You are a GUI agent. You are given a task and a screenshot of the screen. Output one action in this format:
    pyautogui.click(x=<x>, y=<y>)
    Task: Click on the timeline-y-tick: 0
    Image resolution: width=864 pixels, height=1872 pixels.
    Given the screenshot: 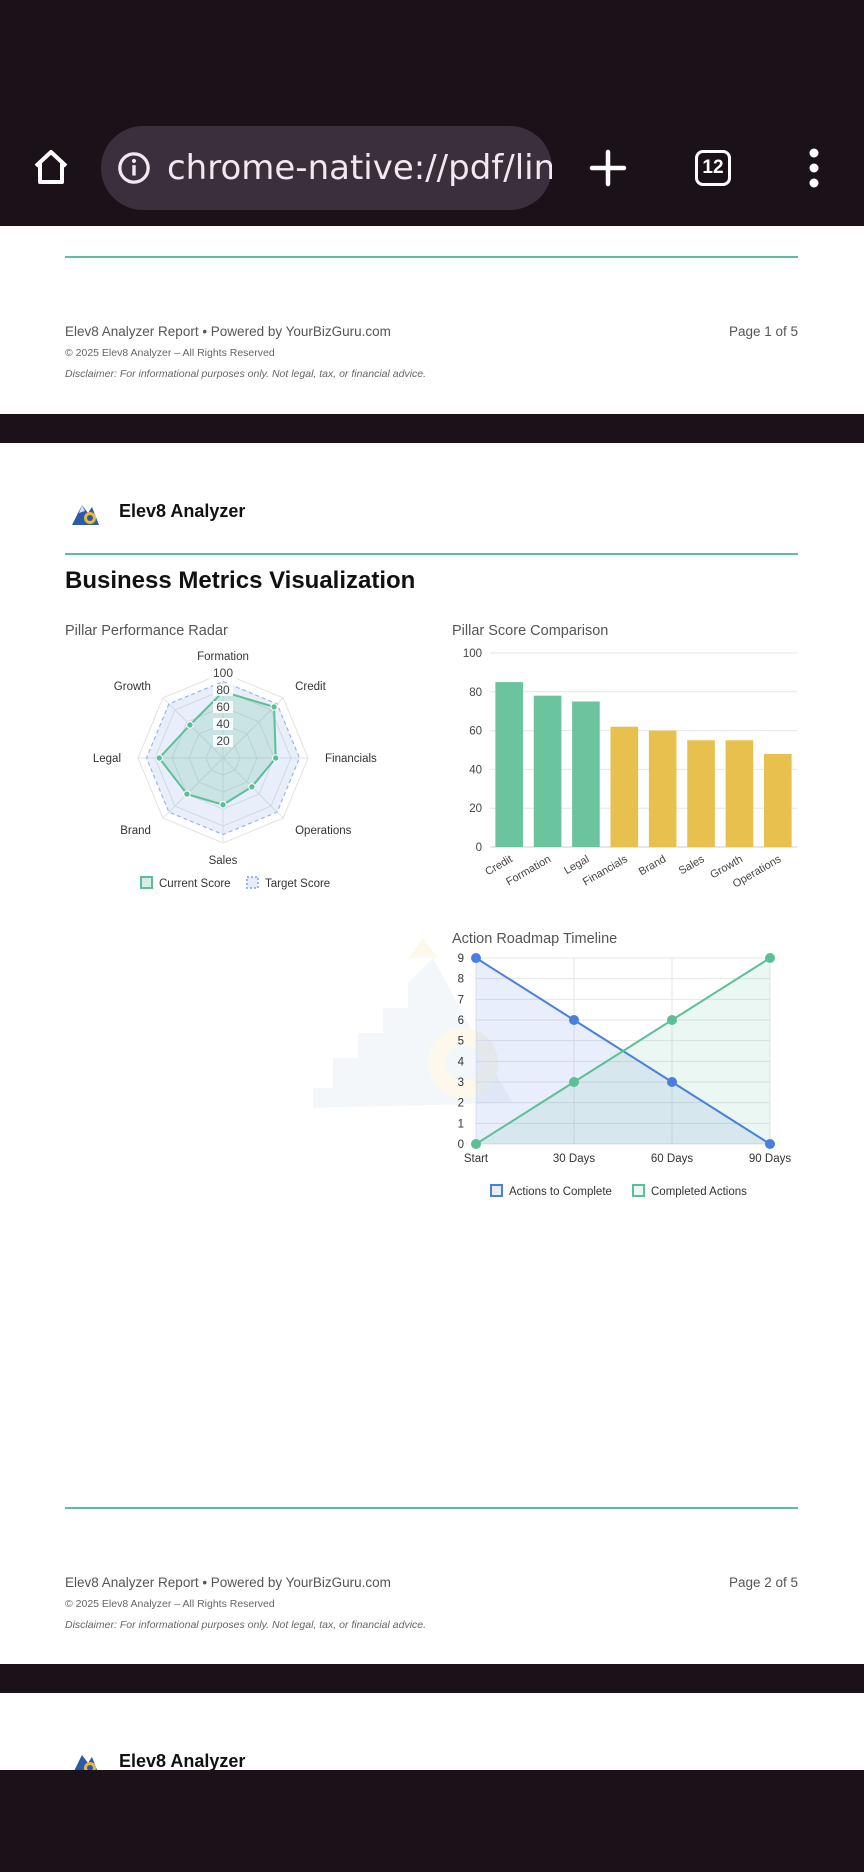 What is the action you would take?
    pyautogui.click(x=461, y=1145)
    